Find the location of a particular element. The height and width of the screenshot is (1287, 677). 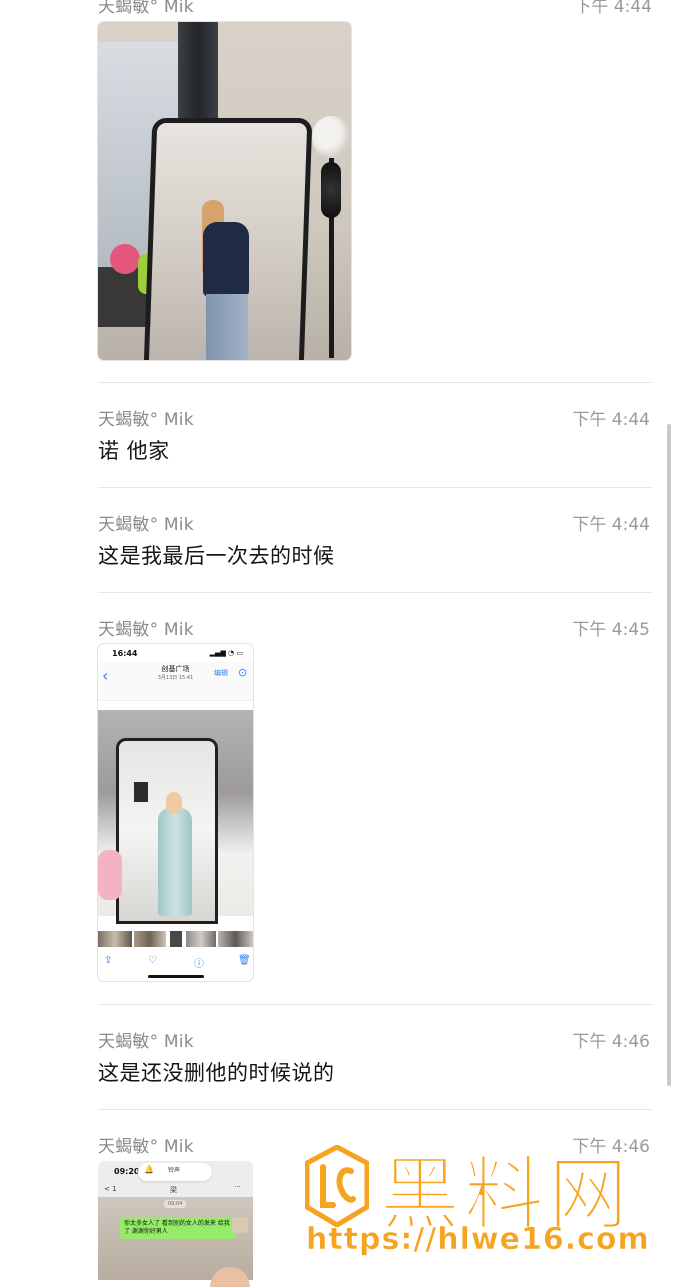

watermark-logo-icon is located at coordinates (337, 1186).